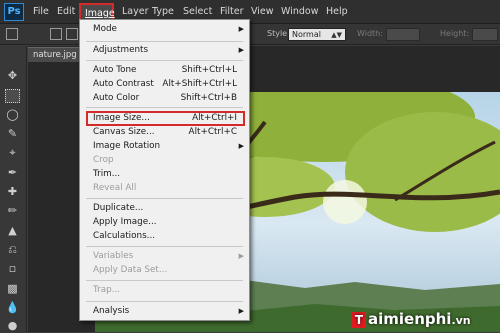 This screenshot has height=333, width=500. What do you see at coordinates (403, 34) in the screenshot?
I see `width-field` at bounding box center [403, 34].